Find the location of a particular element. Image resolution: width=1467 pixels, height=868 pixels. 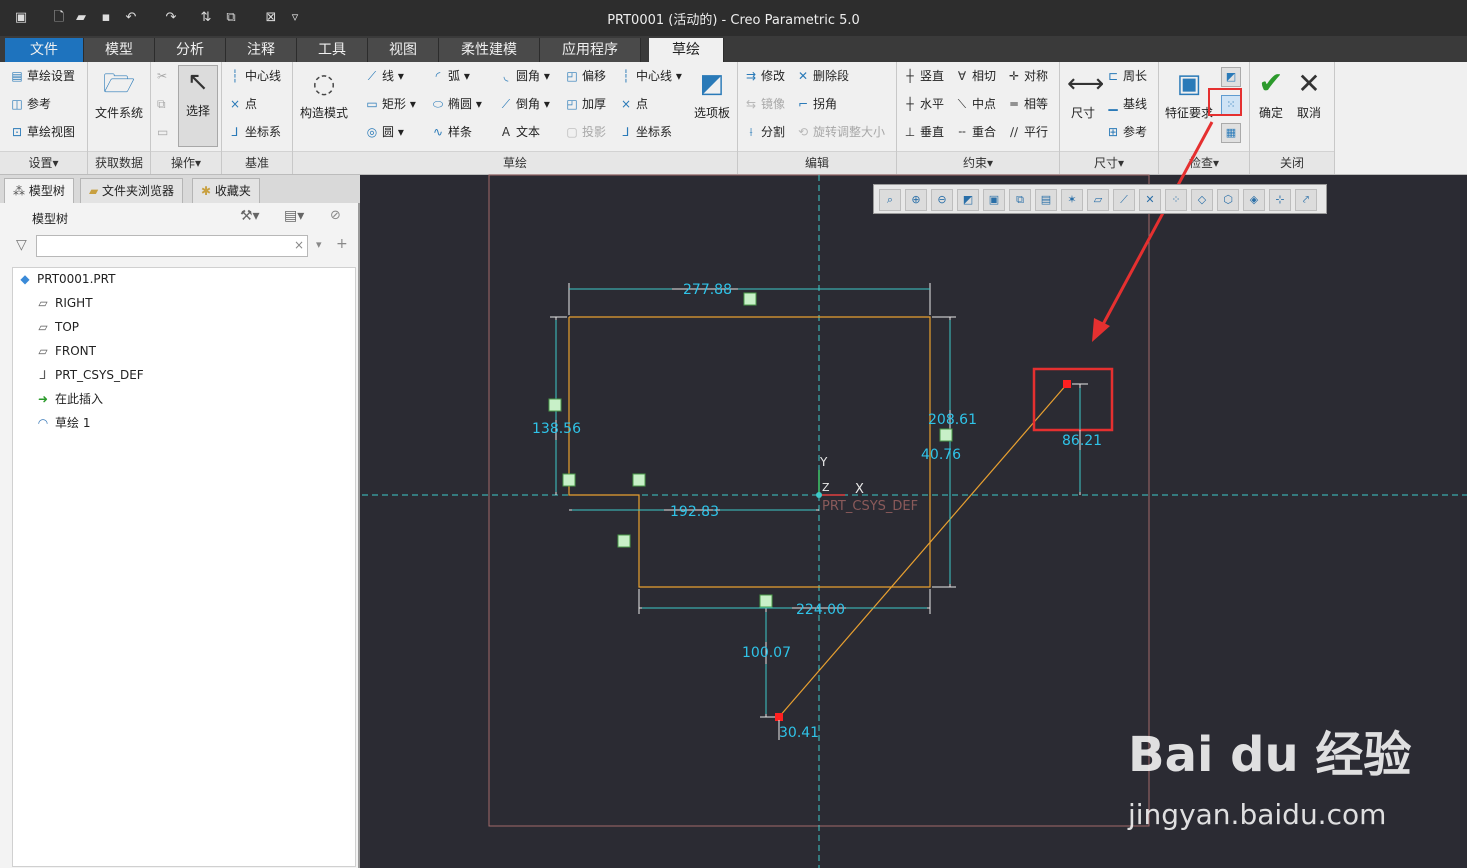

dim-right-height: 208.61 is located at coordinates (952, 420).